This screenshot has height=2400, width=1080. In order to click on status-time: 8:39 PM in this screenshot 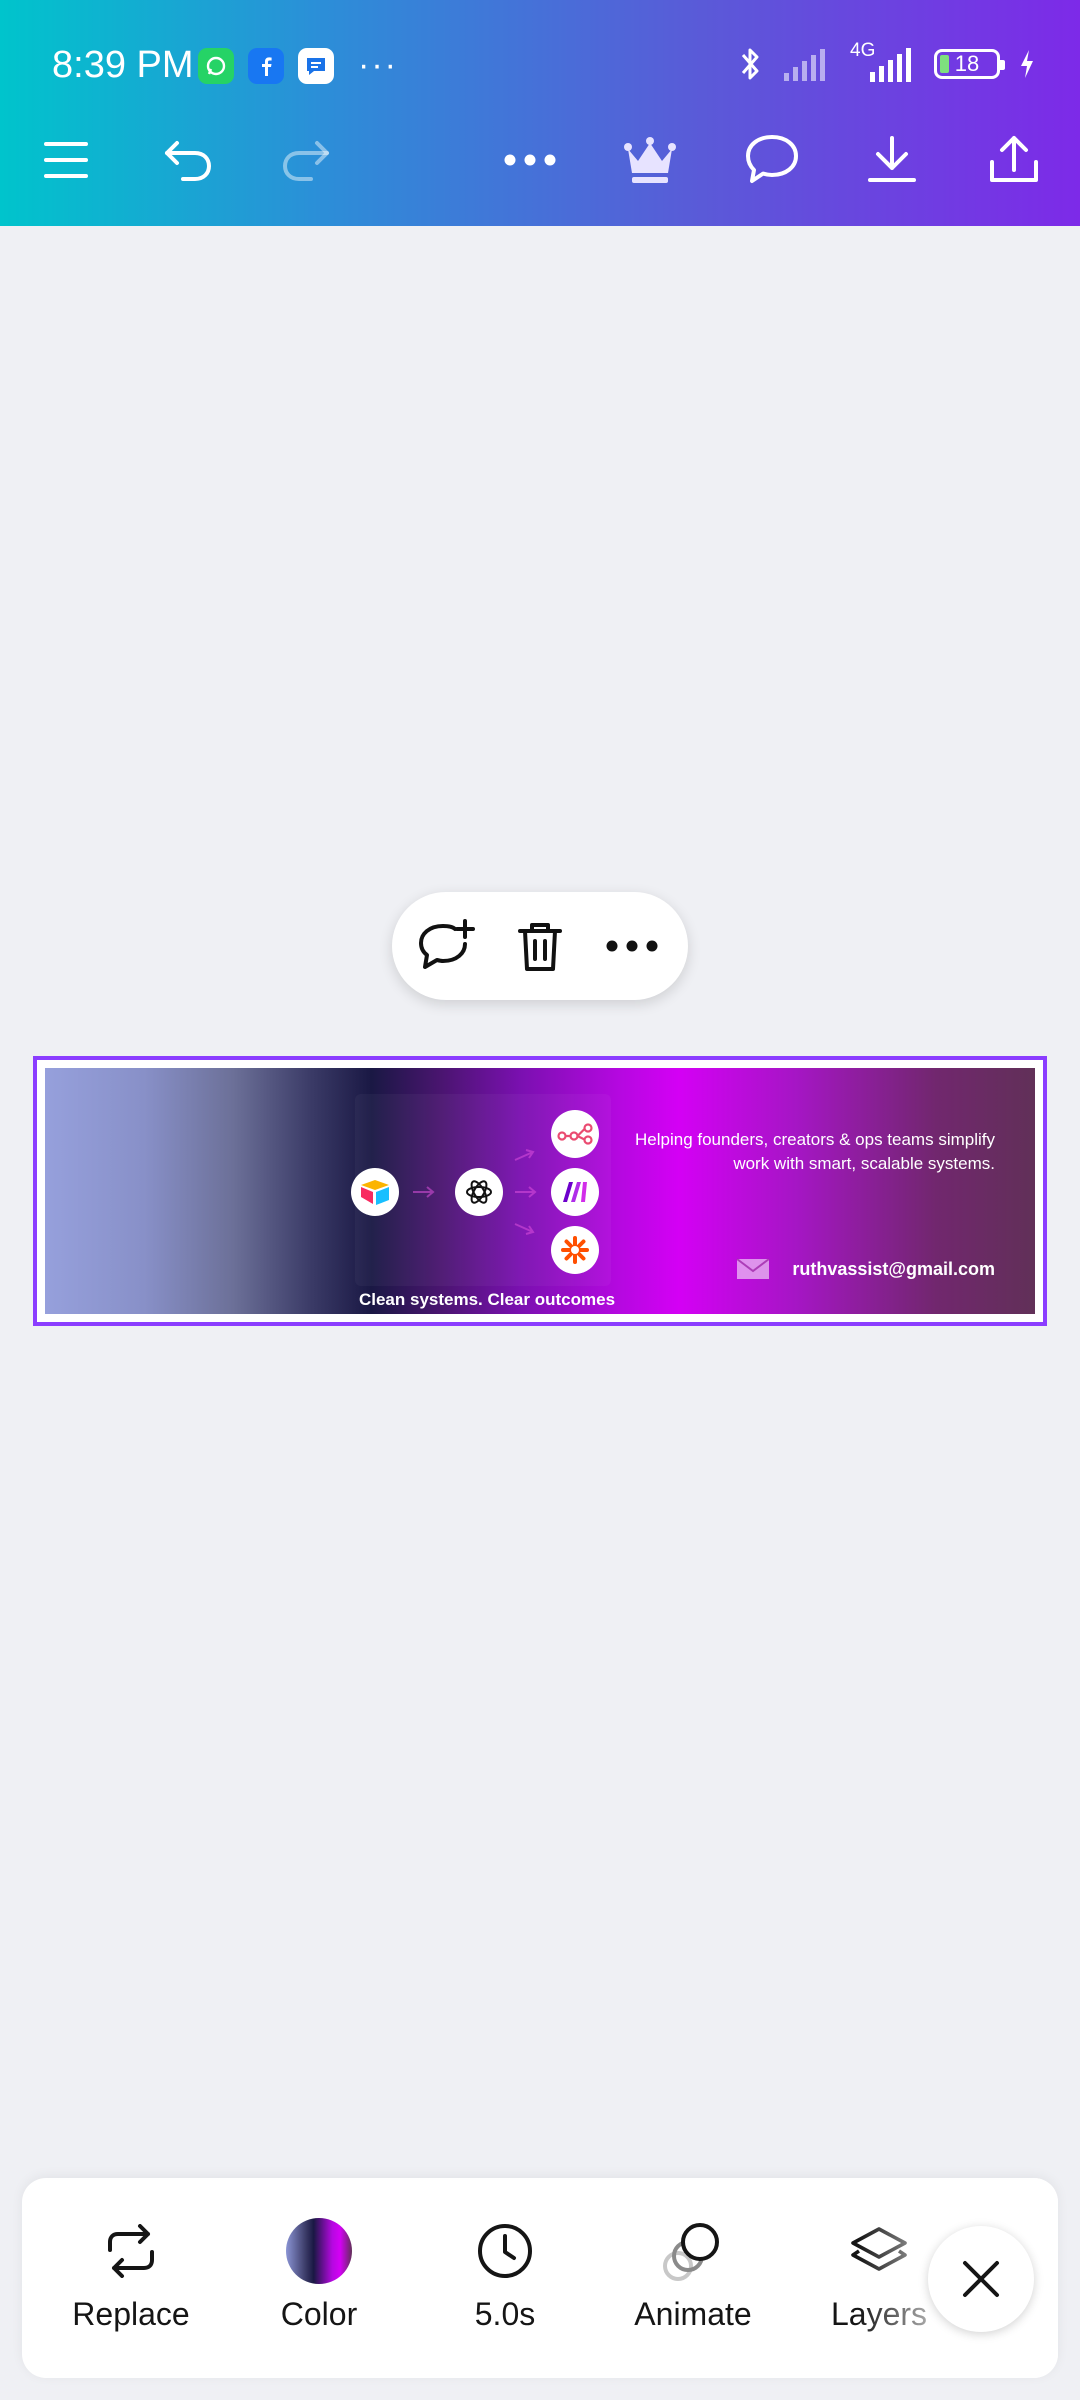, I will do `click(123, 65)`.